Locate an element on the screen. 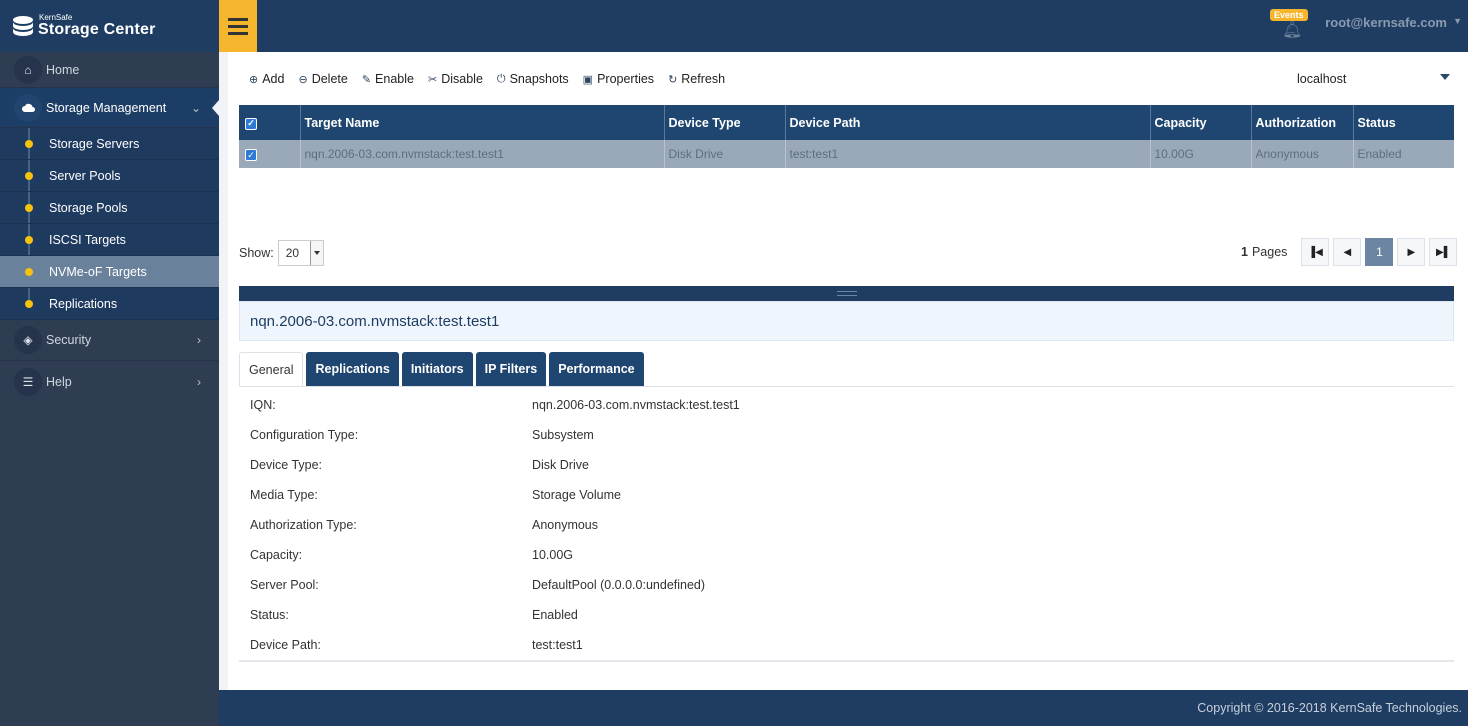 This screenshot has width=1468, height=726. sidebar-item-home: ⌂ Home is located at coordinates (109, 70).